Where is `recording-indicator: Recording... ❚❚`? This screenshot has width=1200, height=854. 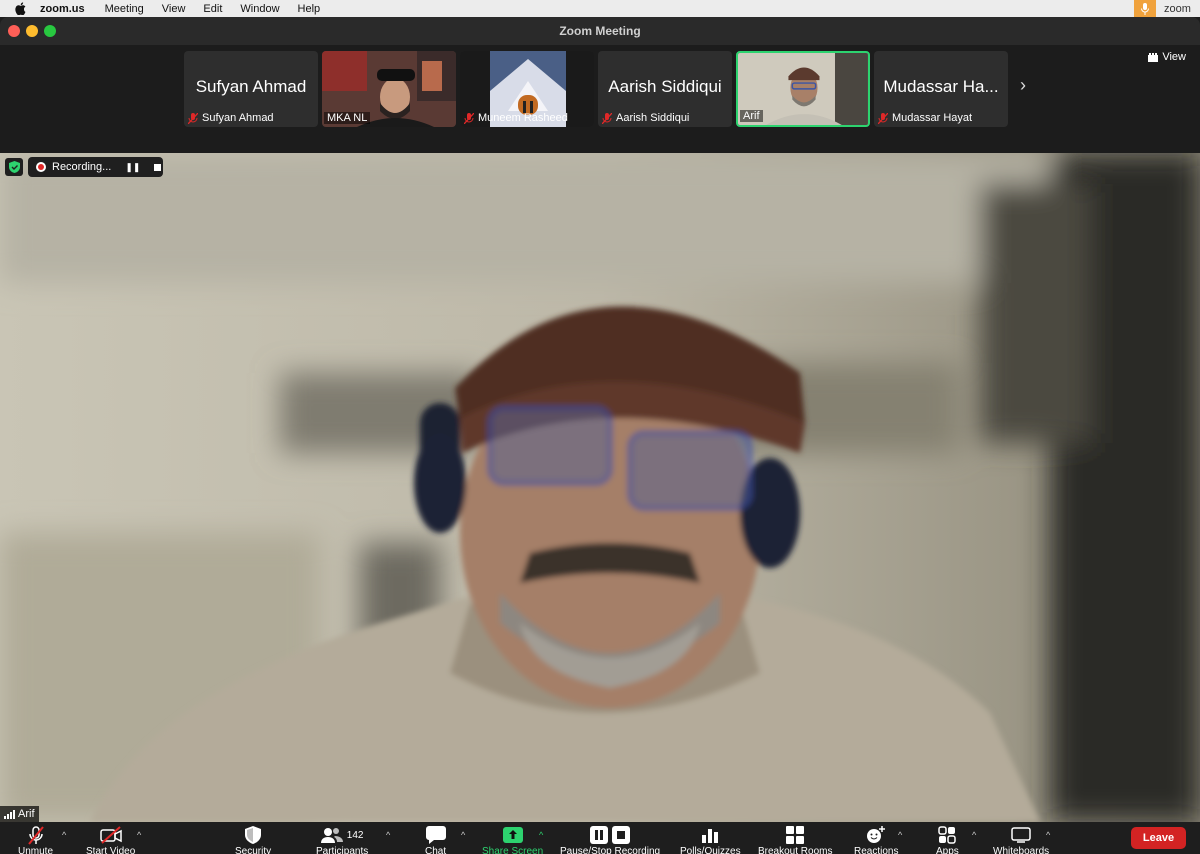
recording-indicator: Recording... ❚❚ is located at coordinates (95, 167).